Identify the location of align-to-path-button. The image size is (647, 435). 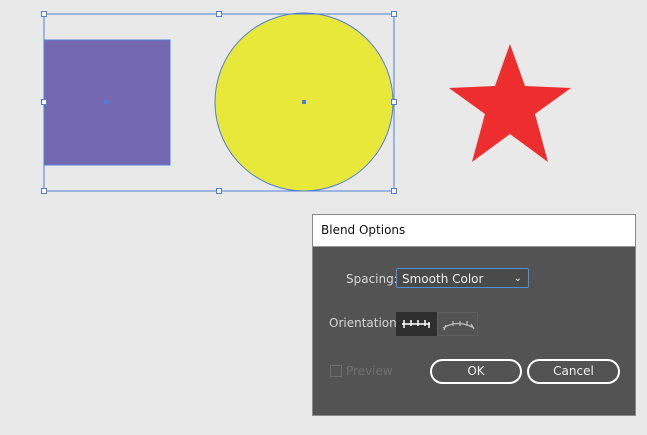
(457, 324).